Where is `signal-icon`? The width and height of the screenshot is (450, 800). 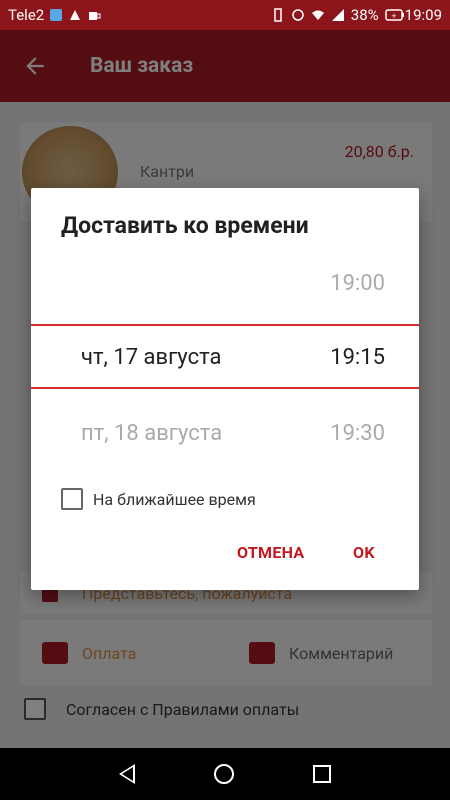
signal-icon is located at coordinates (338, 15).